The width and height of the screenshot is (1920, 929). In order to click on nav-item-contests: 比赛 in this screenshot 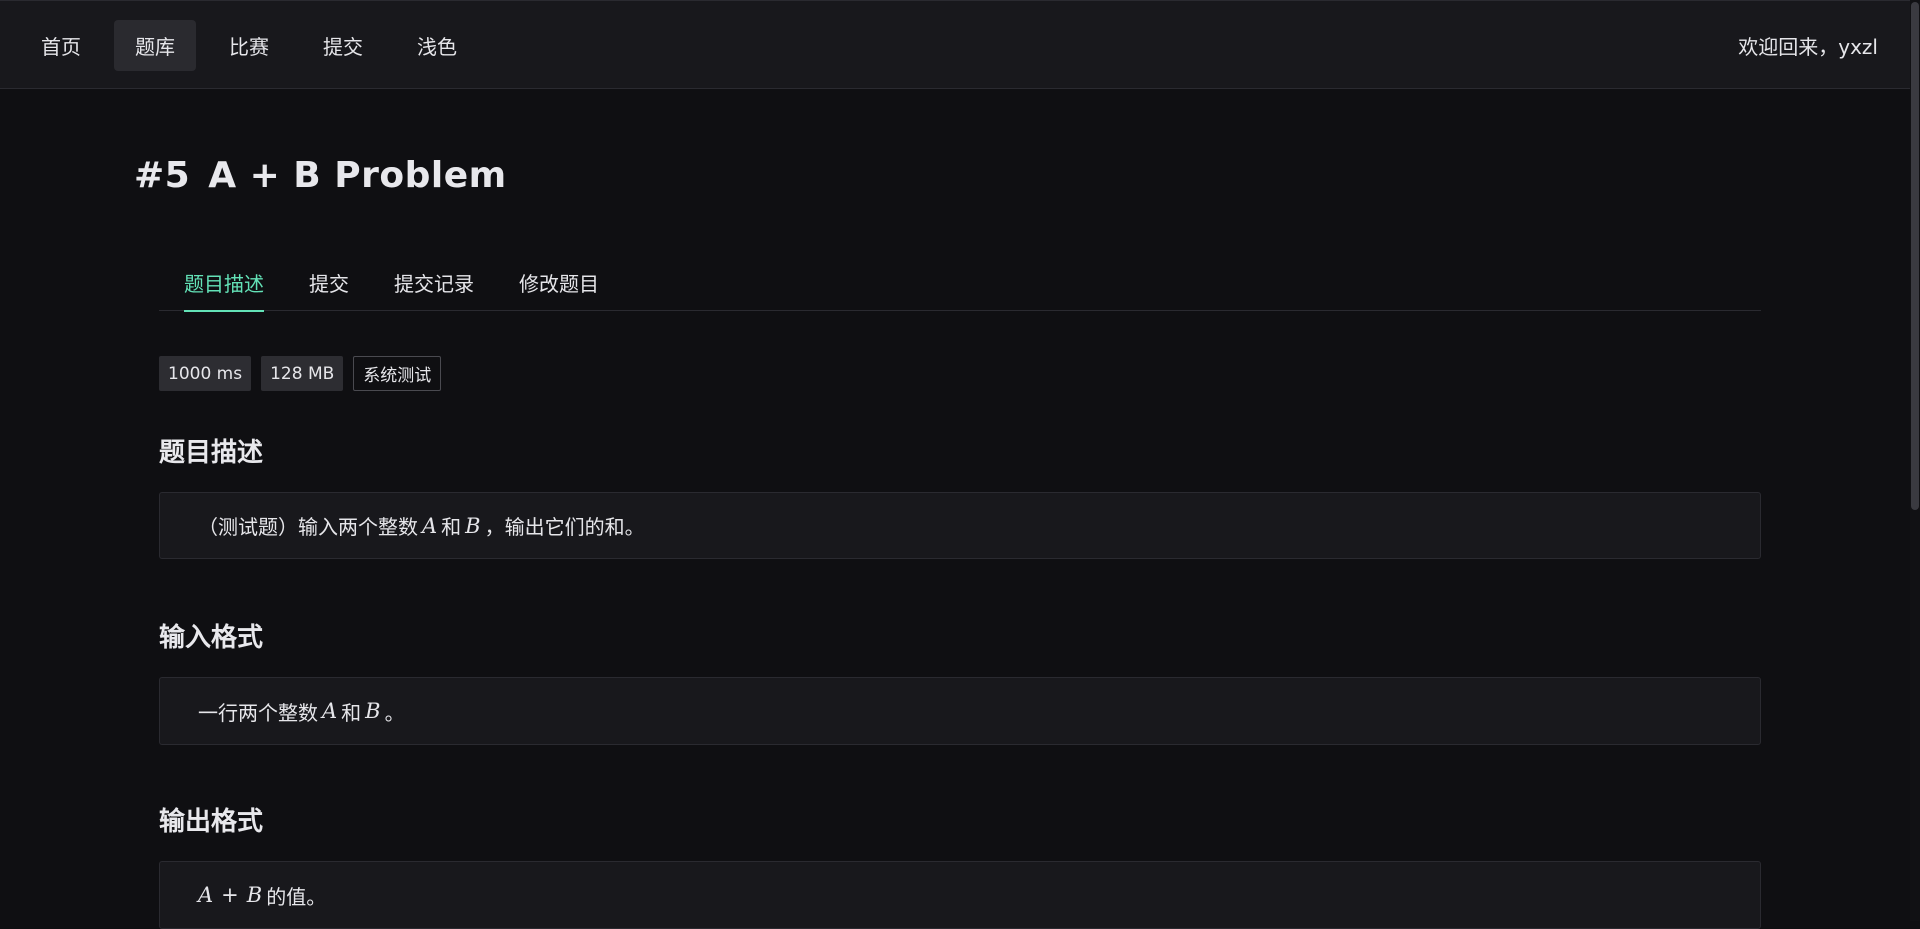, I will do `click(249, 45)`.